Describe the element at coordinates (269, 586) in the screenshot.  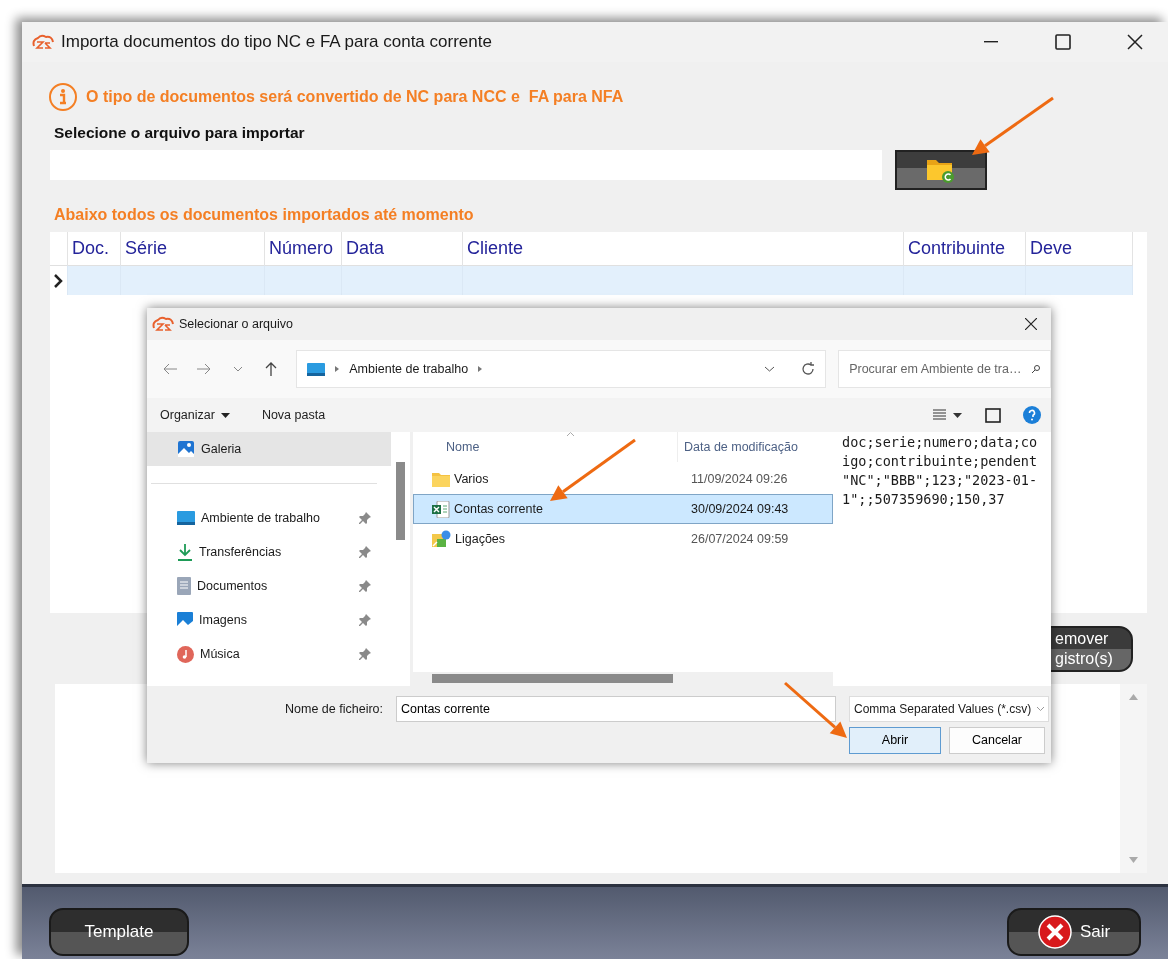
I see `nav-item: Documentos` at that location.